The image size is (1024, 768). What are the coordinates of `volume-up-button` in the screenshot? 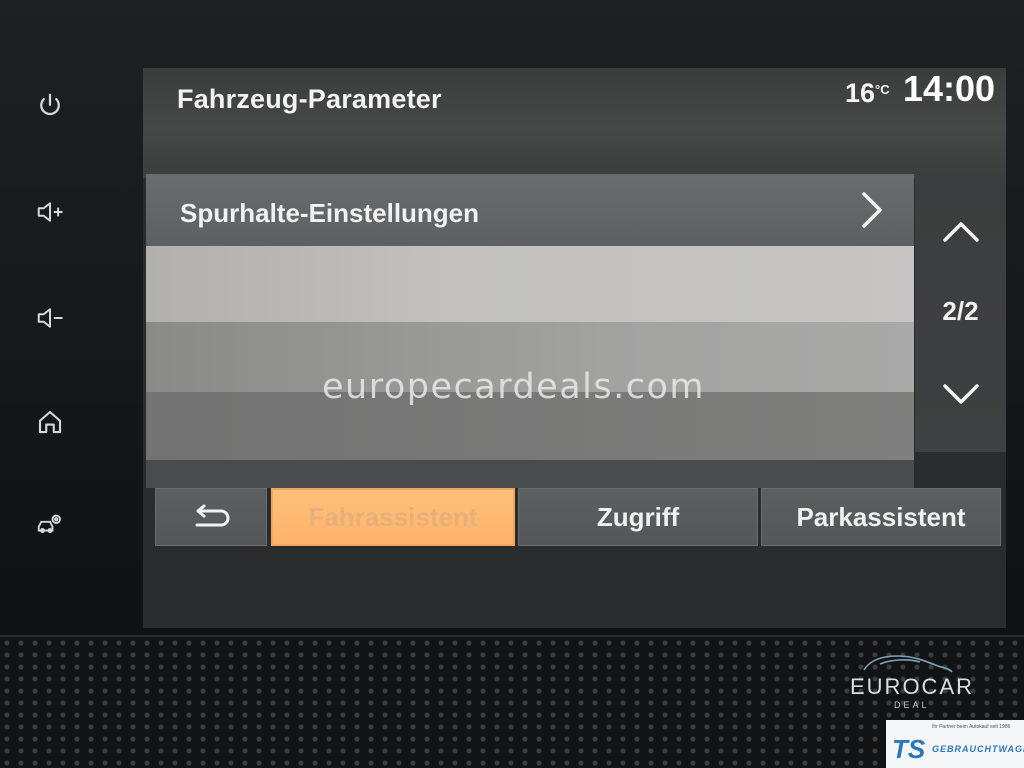 It's located at (50, 212).